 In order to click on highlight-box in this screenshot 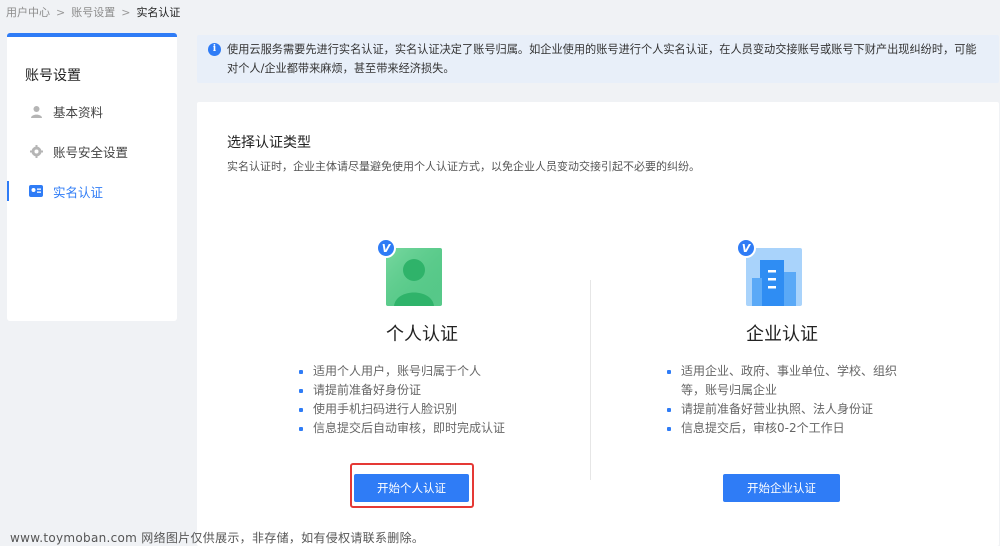, I will do `click(412, 485)`.